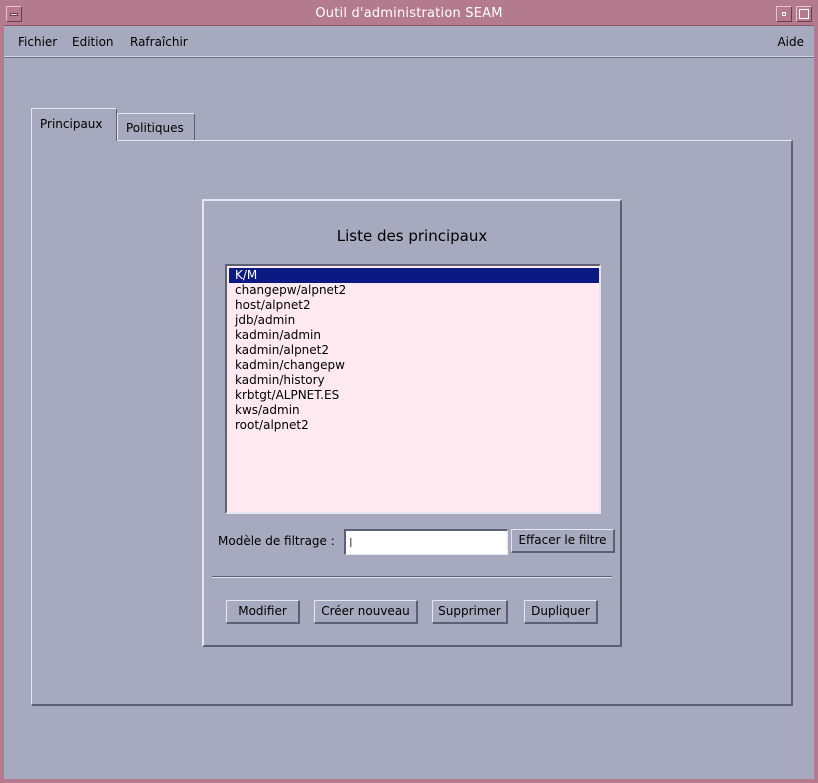 This screenshot has height=783, width=818. What do you see at coordinates (412, 236) in the screenshot?
I see `panel-title: Liste des principaux` at bounding box center [412, 236].